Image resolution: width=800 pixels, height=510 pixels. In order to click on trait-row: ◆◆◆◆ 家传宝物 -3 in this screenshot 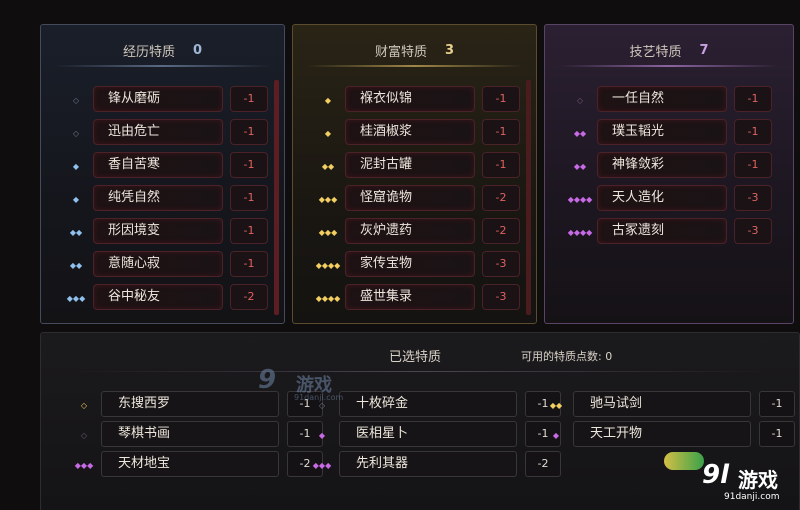, I will do `click(417, 265)`.